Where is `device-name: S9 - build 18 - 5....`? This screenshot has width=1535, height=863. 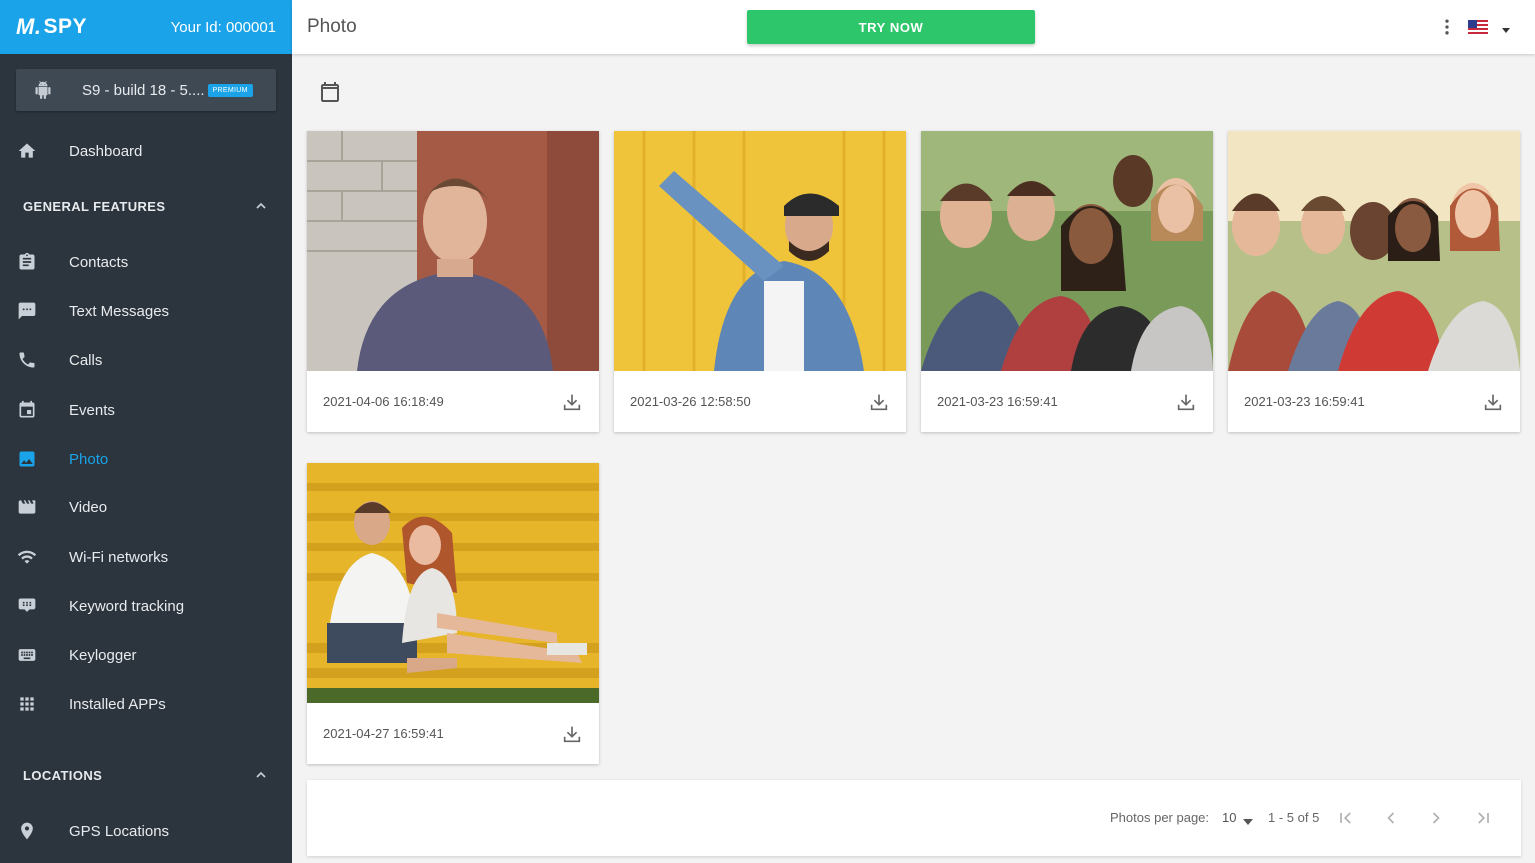 device-name: S9 - build 18 - 5.... is located at coordinates (143, 90).